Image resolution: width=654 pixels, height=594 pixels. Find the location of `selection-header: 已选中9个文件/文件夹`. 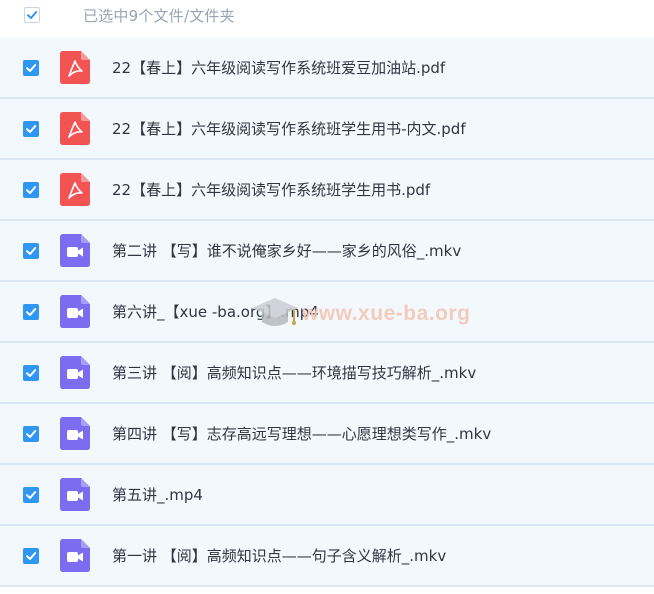

selection-header: 已选中9个文件/文件夹 is located at coordinates (327, 16).